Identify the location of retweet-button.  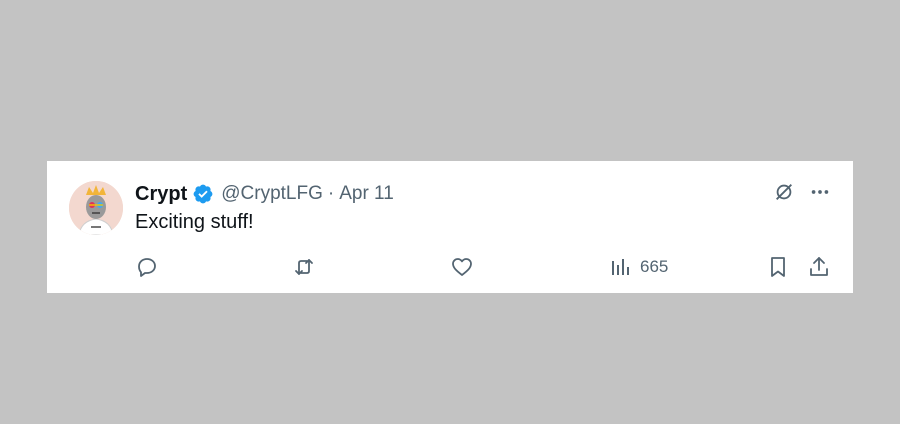
(304, 267).